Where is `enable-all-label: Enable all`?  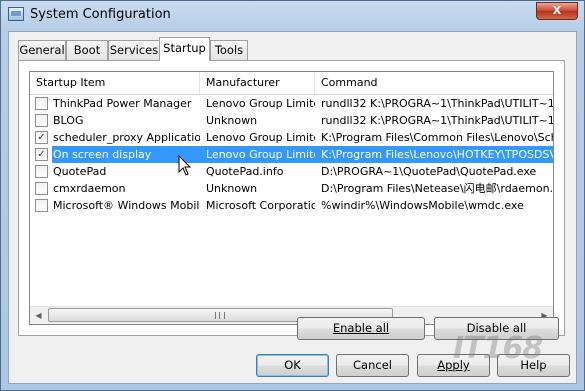
enable-all-label: Enable all is located at coordinates (361, 328).